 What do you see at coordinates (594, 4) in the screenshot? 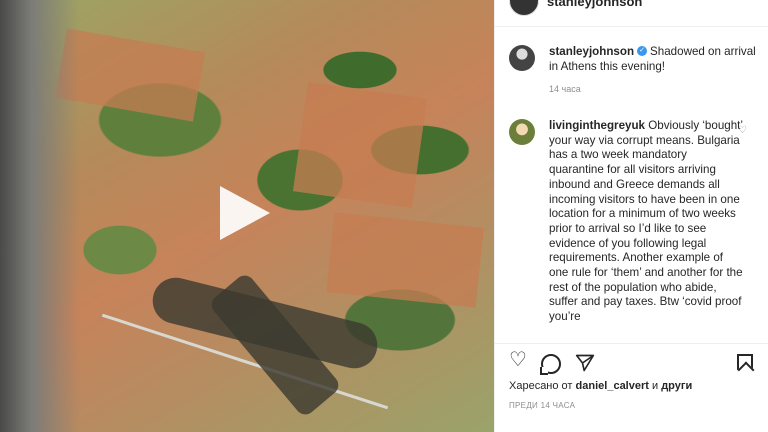
I see `header-username: stanleyjohnson` at bounding box center [594, 4].